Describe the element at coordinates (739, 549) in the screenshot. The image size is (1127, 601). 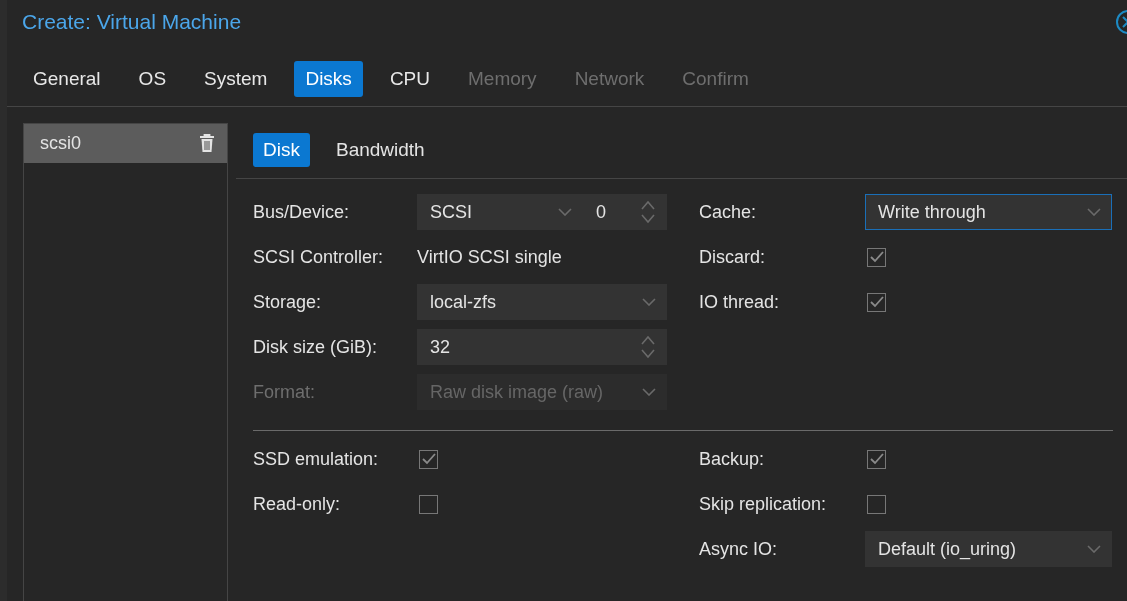
I see `field-label: Async IO:` at that location.